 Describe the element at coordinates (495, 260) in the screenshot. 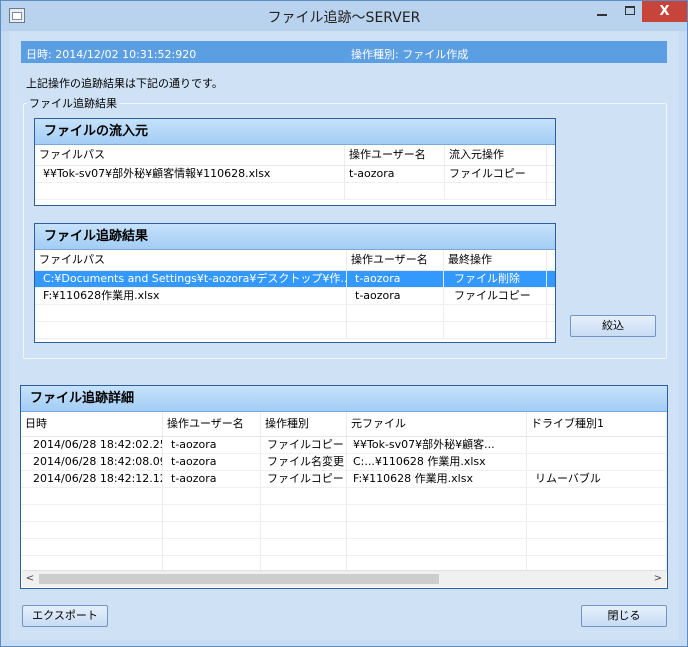

I see `column-header-last-op: 最終操作` at that location.